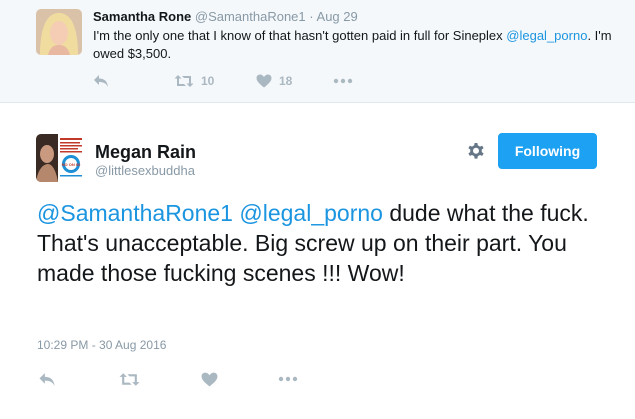 Image resolution: width=635 pixels, height=419 pixels. Describe the element at coordinates (547, 151) in the screenshot. I see `following-button: Following` at that location.